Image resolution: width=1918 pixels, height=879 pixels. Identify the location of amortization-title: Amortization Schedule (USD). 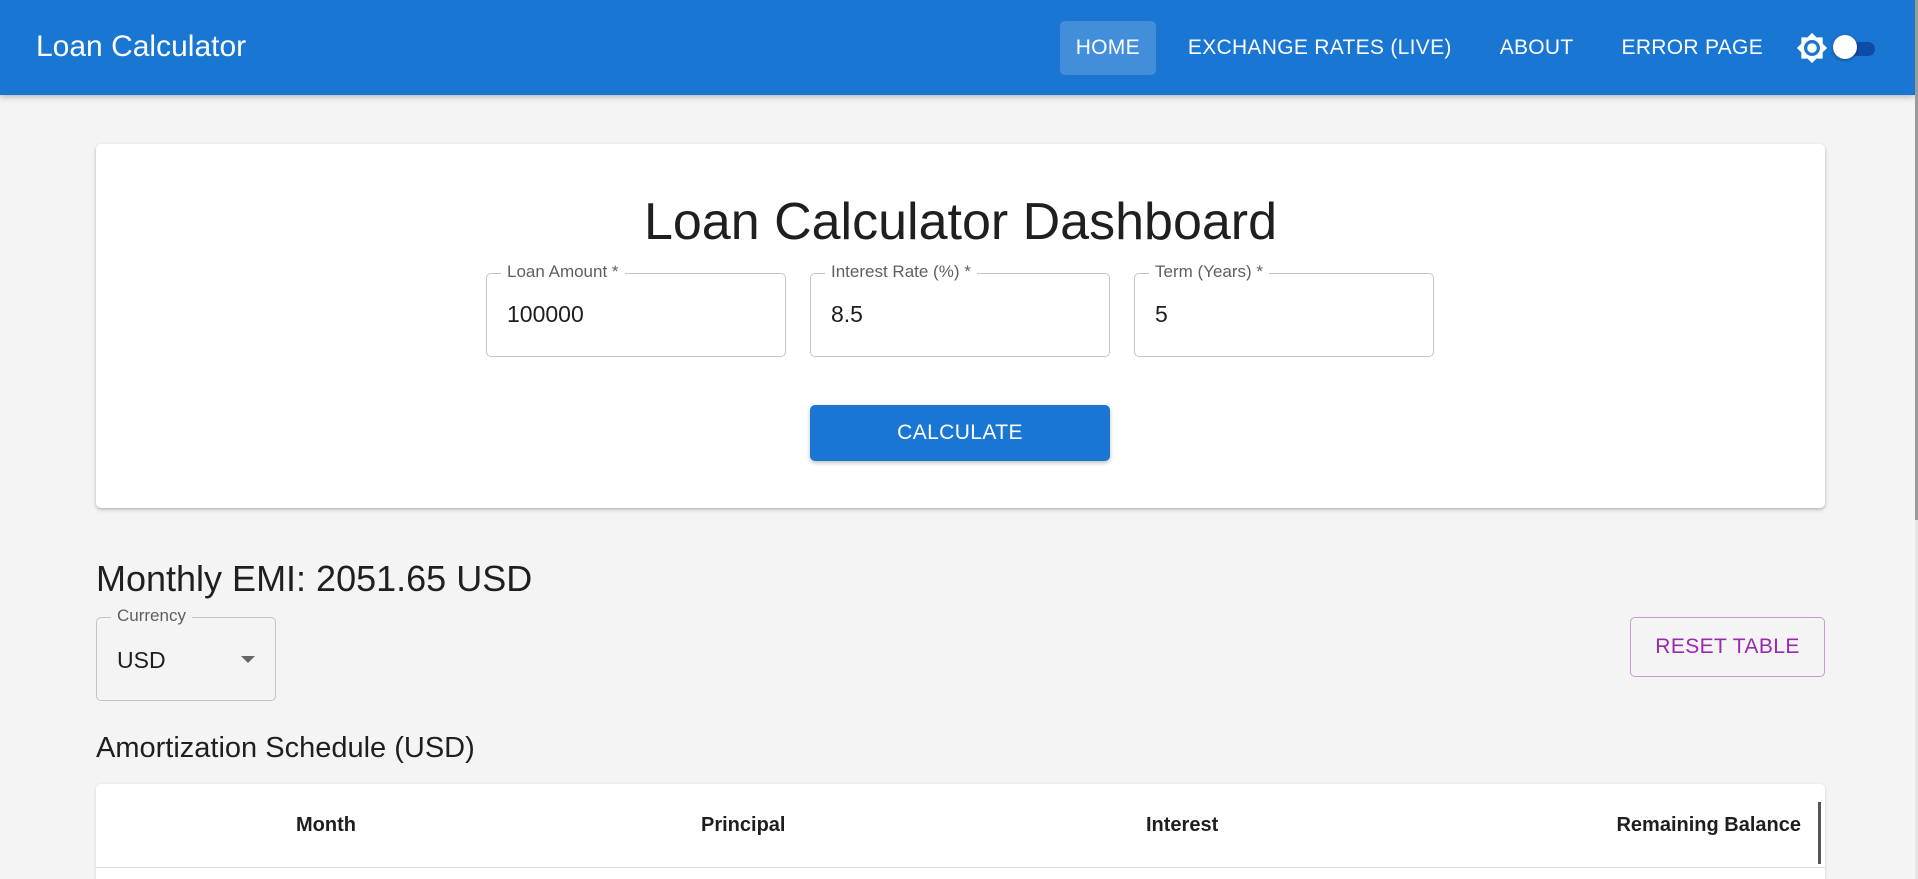
(285, 748).